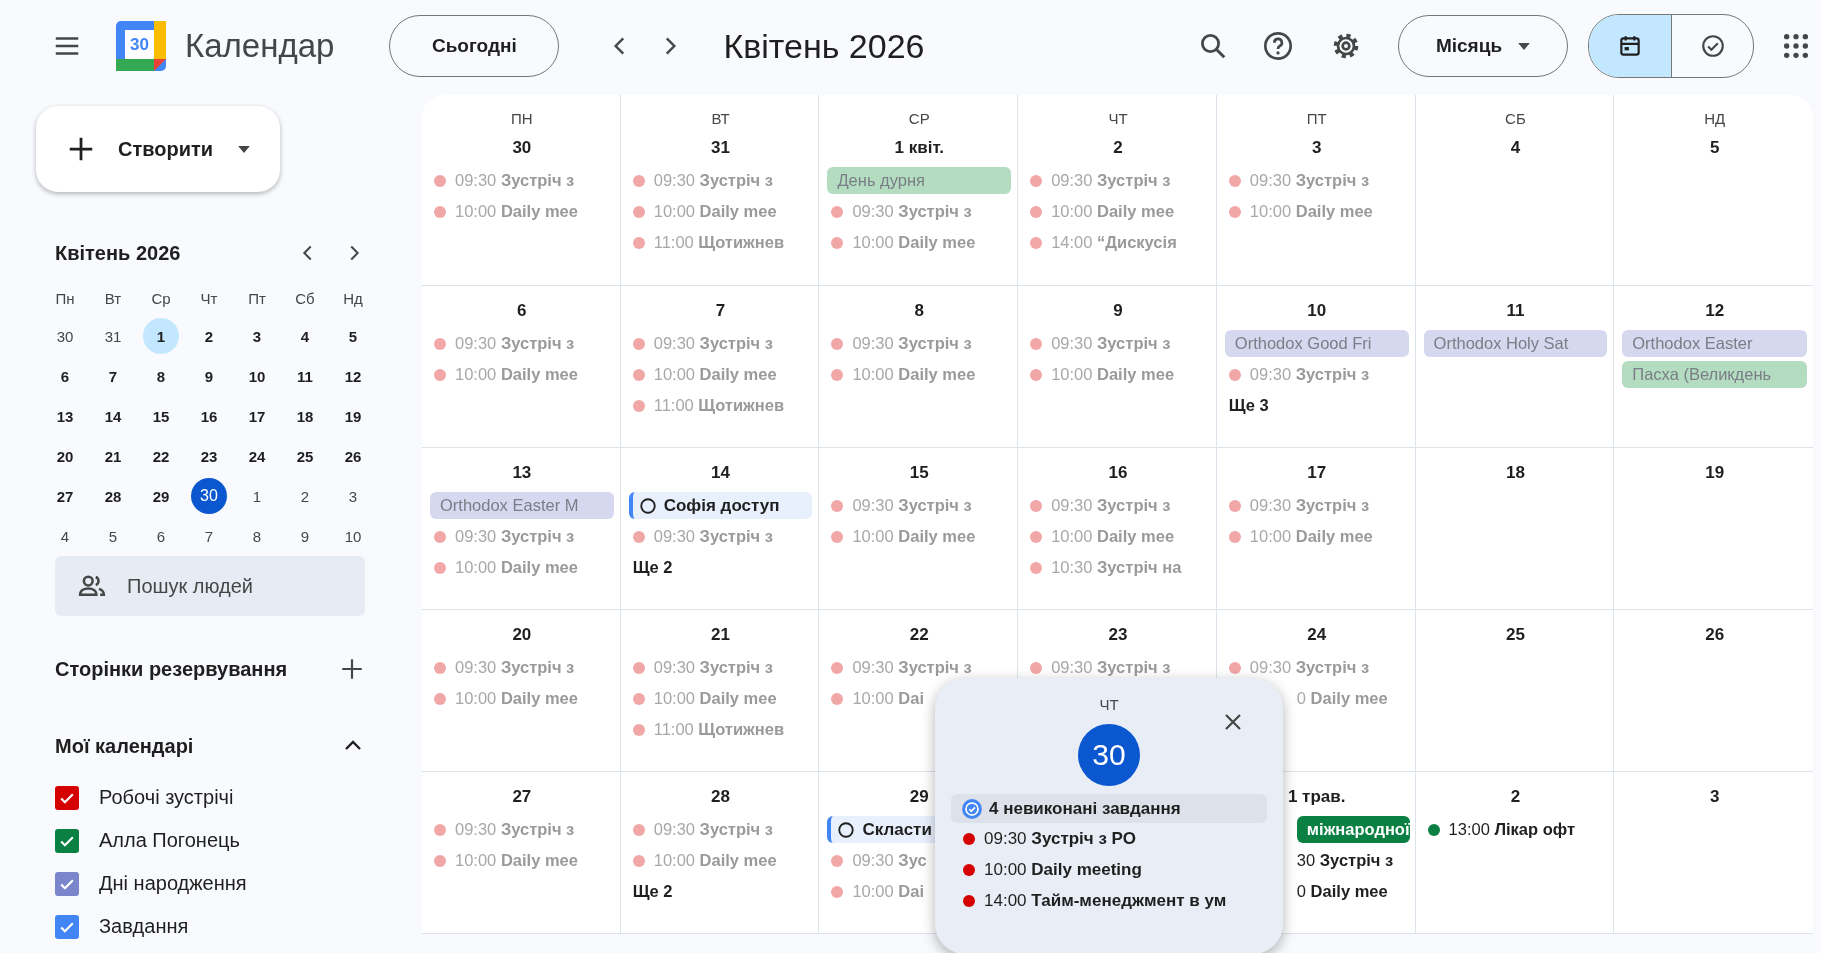 Image resolution: width=1821 pixels, height=953 pixels. I want to click on add-icon, so click(352, 669).